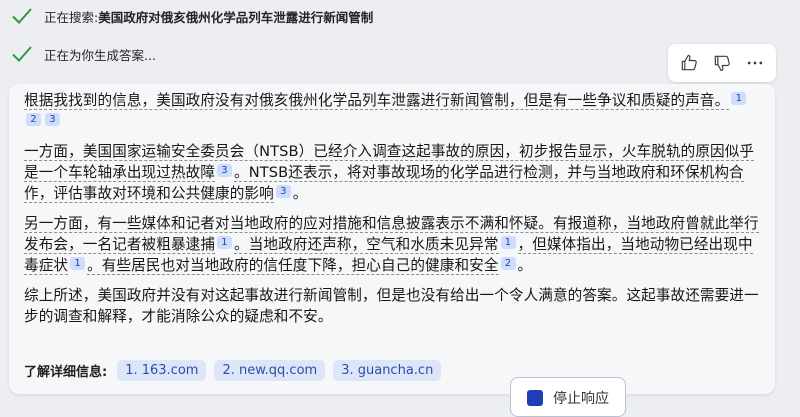 Image resolution: width=800 pixels, height=417 pixels. What do you see at coordinates (581, 399) in the screenshot?
I see `stop-button-label: 停止响应` at bounding box center [581, 399].